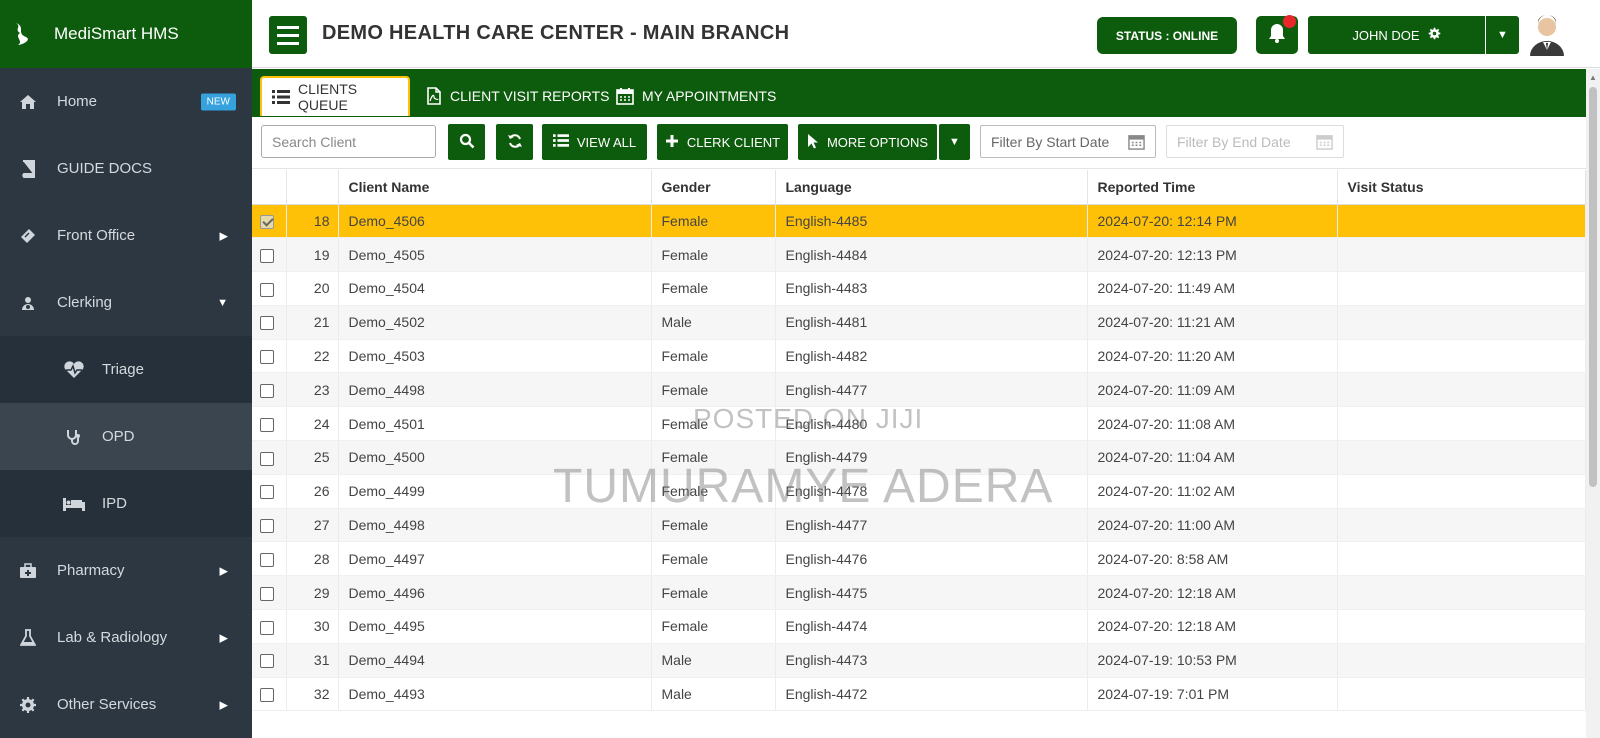 This screenshot has height=738, width=1600. Describe the element at coordinates (931, 559) in the screenshot. I see `language-cell: English-4476` at that location.